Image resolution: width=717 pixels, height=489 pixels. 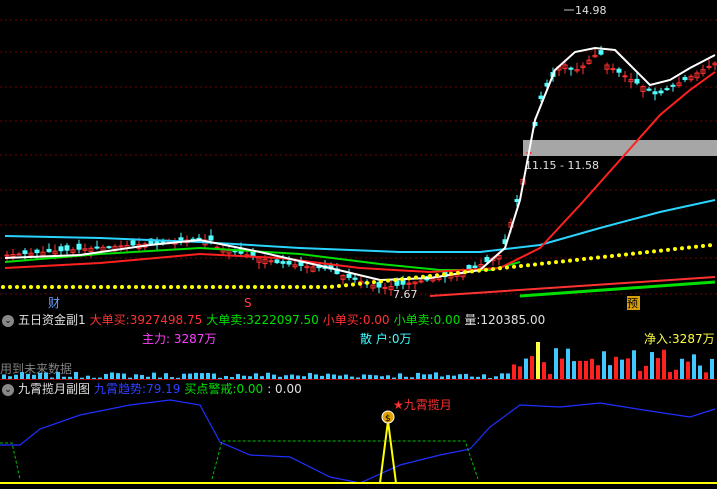 I want to click on small-sell-value: 0.00, so click(x=447, y=320).